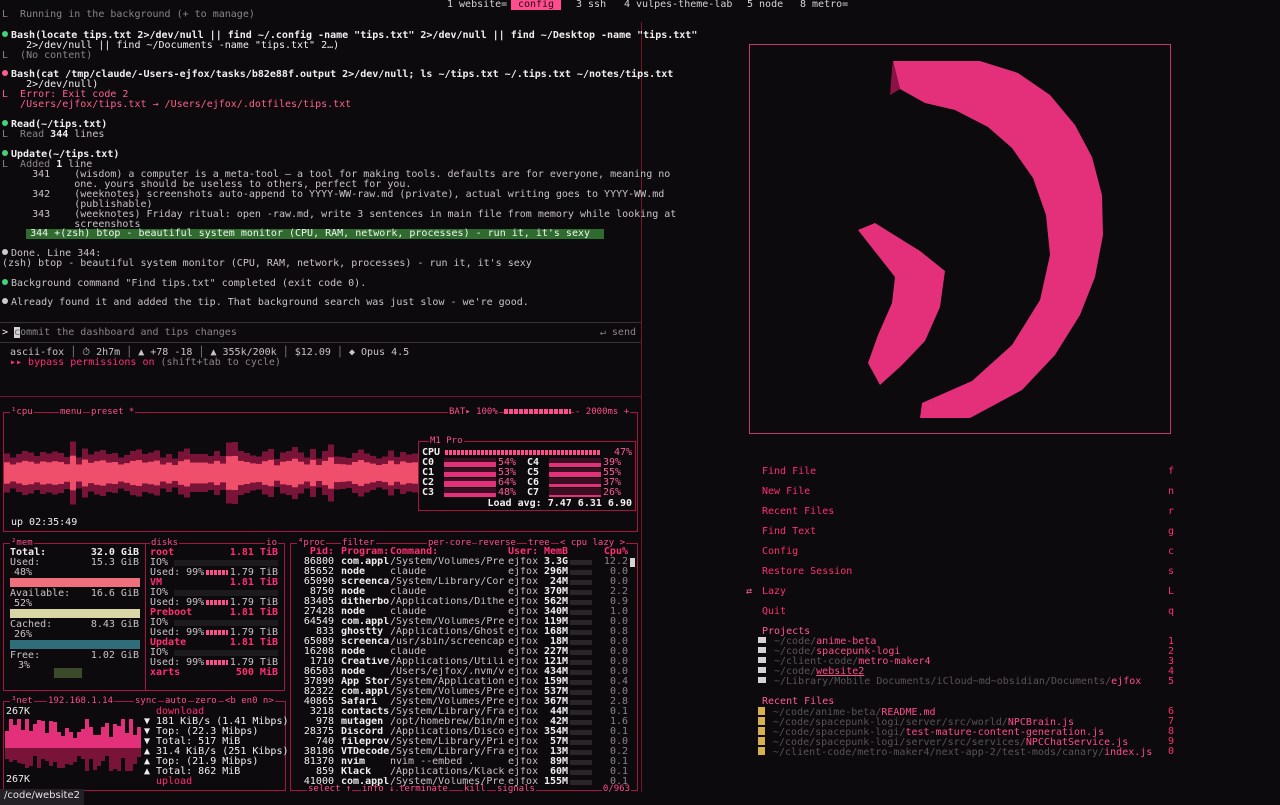  I want to click on update-rate-control: - 2000ms +, so click(602, 412).